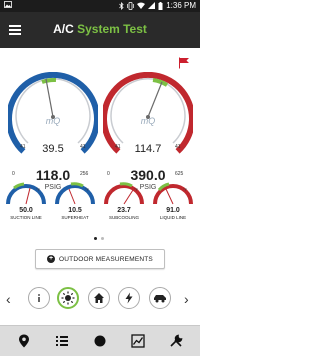  Describe the element at coordinates (176, 341) in the screenshot. I see `tools-icon` at that location.